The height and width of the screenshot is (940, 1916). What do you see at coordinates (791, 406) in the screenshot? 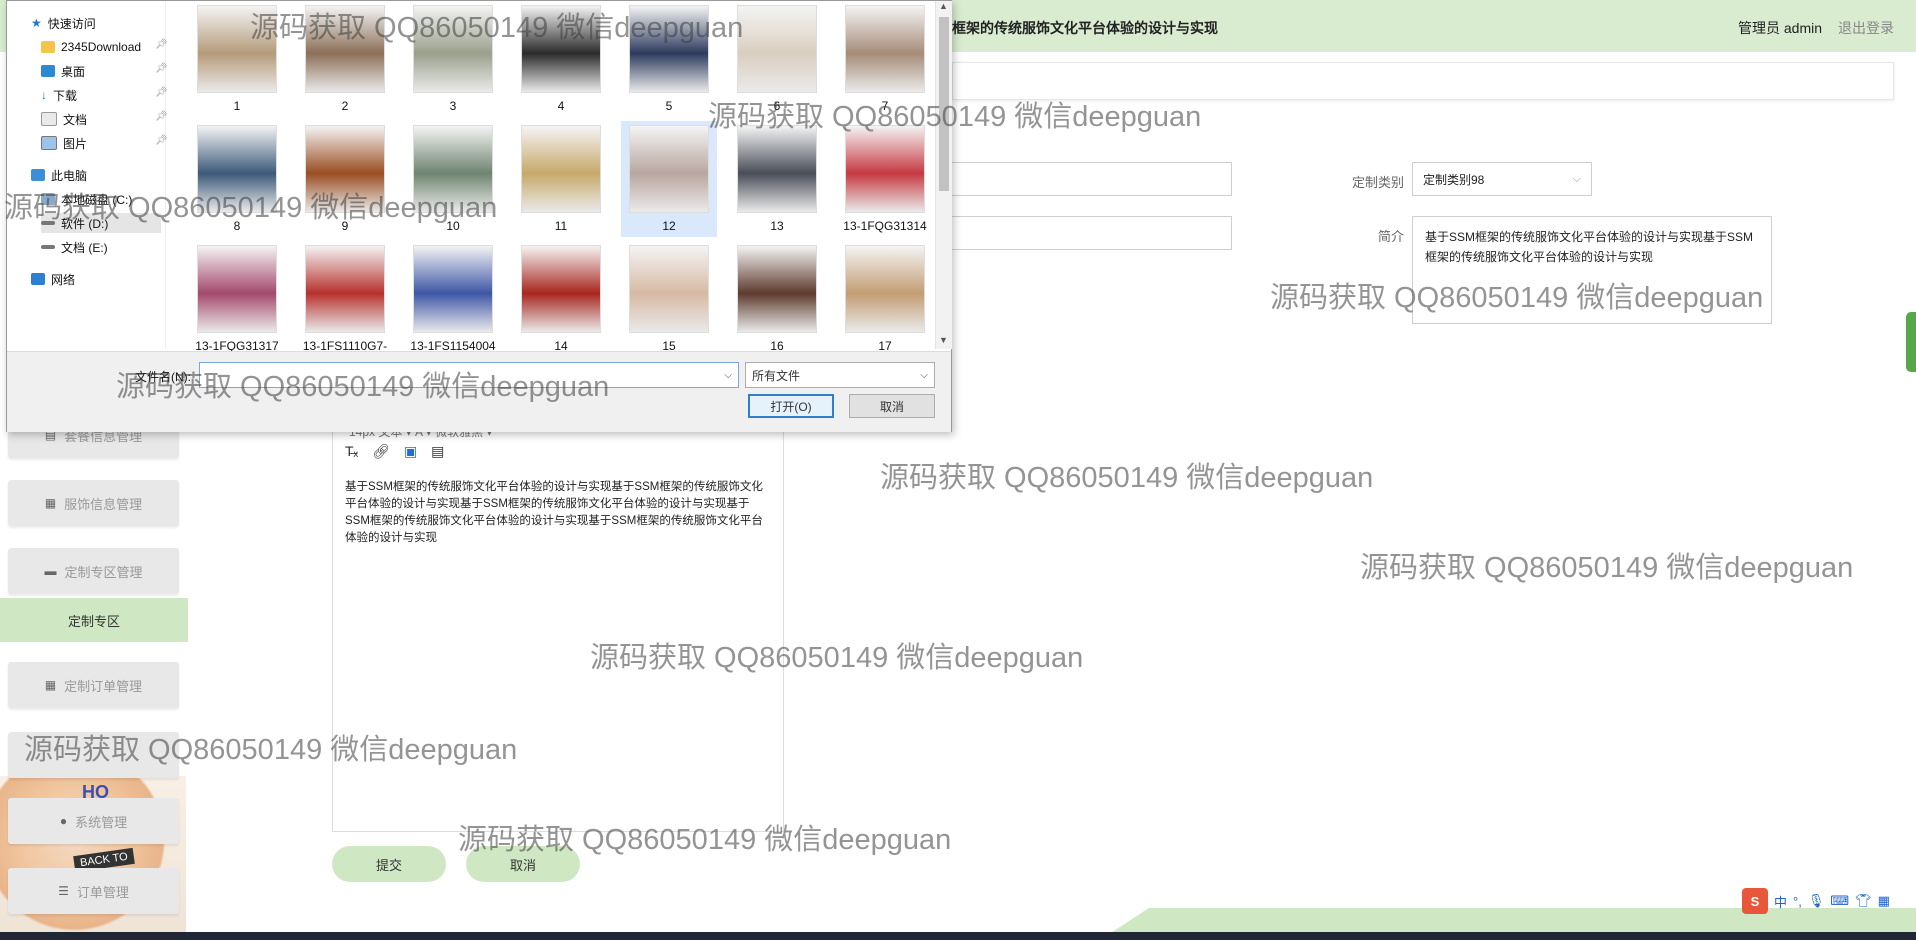
I see `open-button: 打开(O)` at bounding box center [791, 406].